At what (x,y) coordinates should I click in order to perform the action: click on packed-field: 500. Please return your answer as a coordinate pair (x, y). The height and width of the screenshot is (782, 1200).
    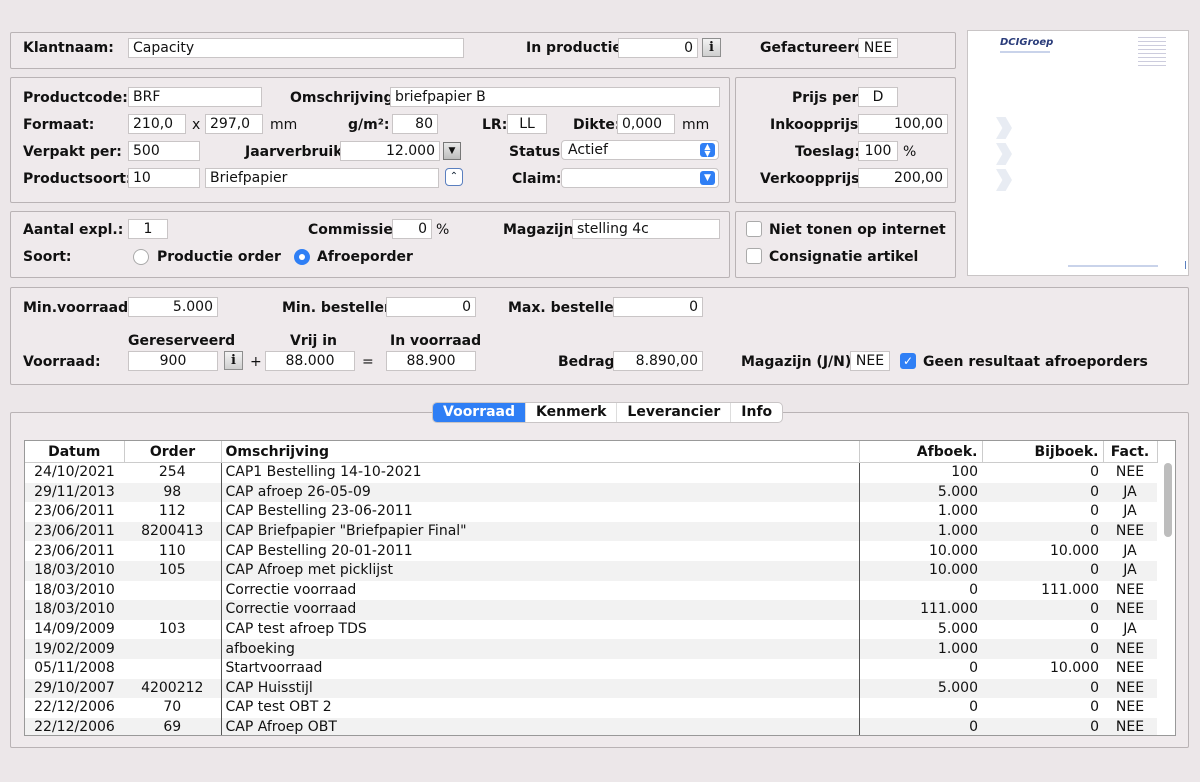
    Looking at the image, I should click on (164, 151).